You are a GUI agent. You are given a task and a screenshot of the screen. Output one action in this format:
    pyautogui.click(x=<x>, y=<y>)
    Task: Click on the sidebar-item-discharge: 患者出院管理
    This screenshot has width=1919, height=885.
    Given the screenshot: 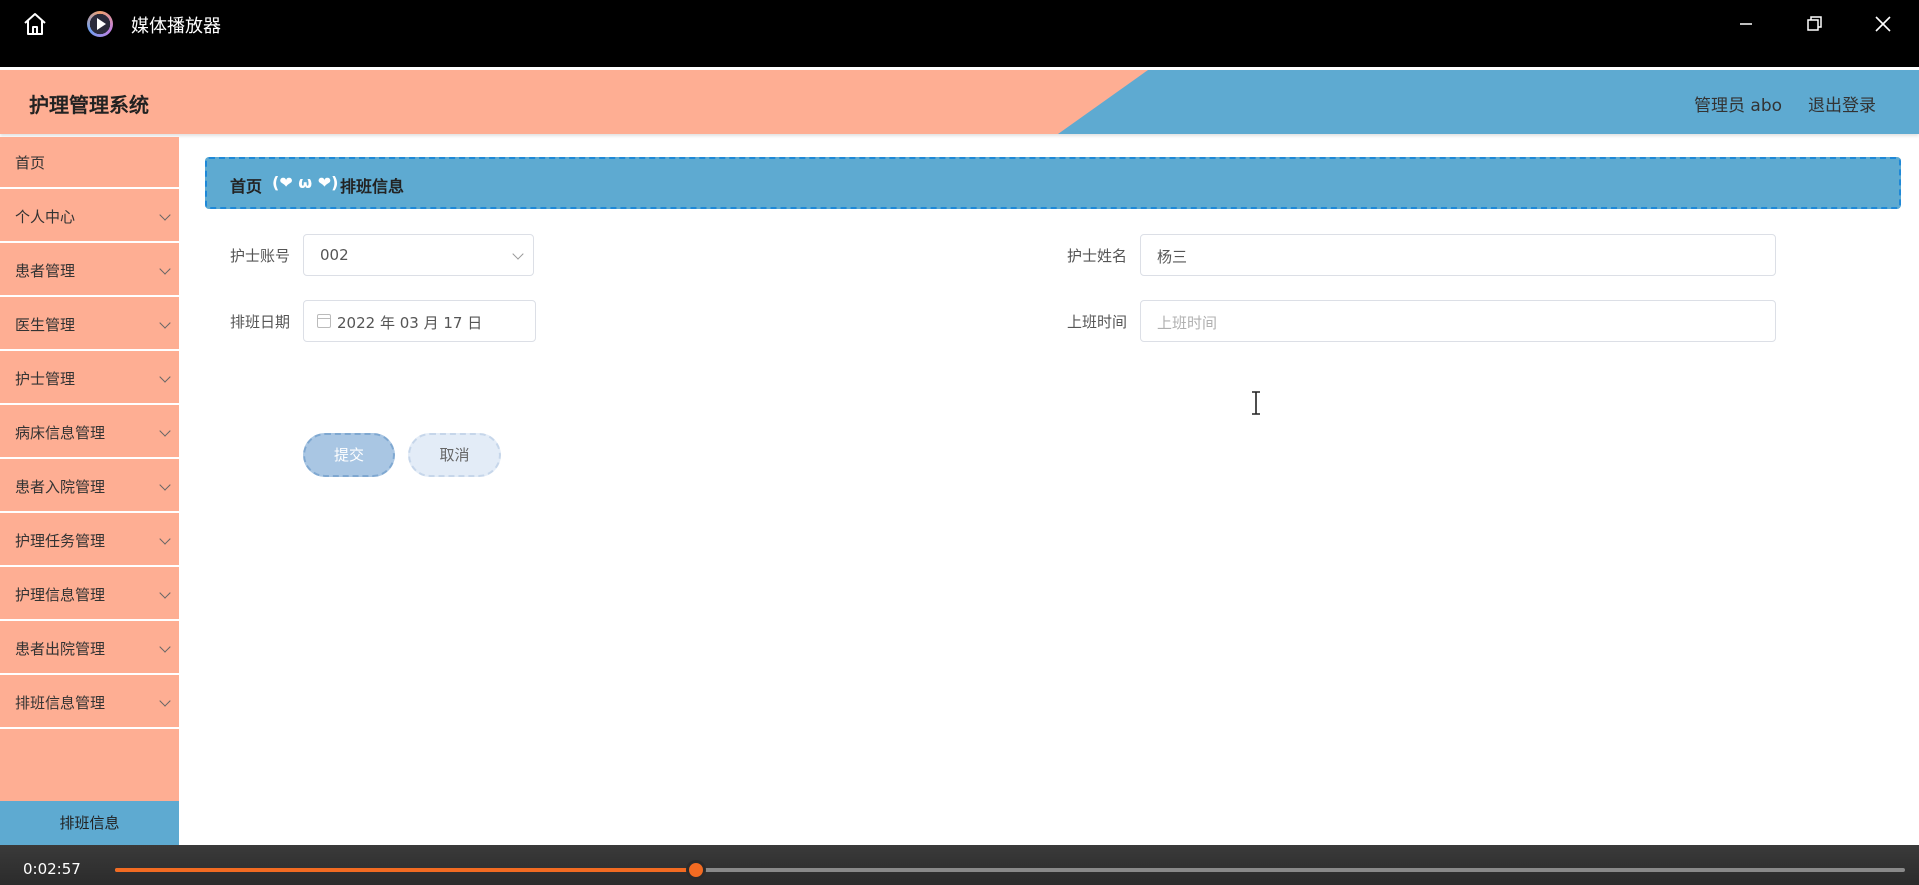 What is the action you would take?
    pyautogui.click(x=89, y=649)
    